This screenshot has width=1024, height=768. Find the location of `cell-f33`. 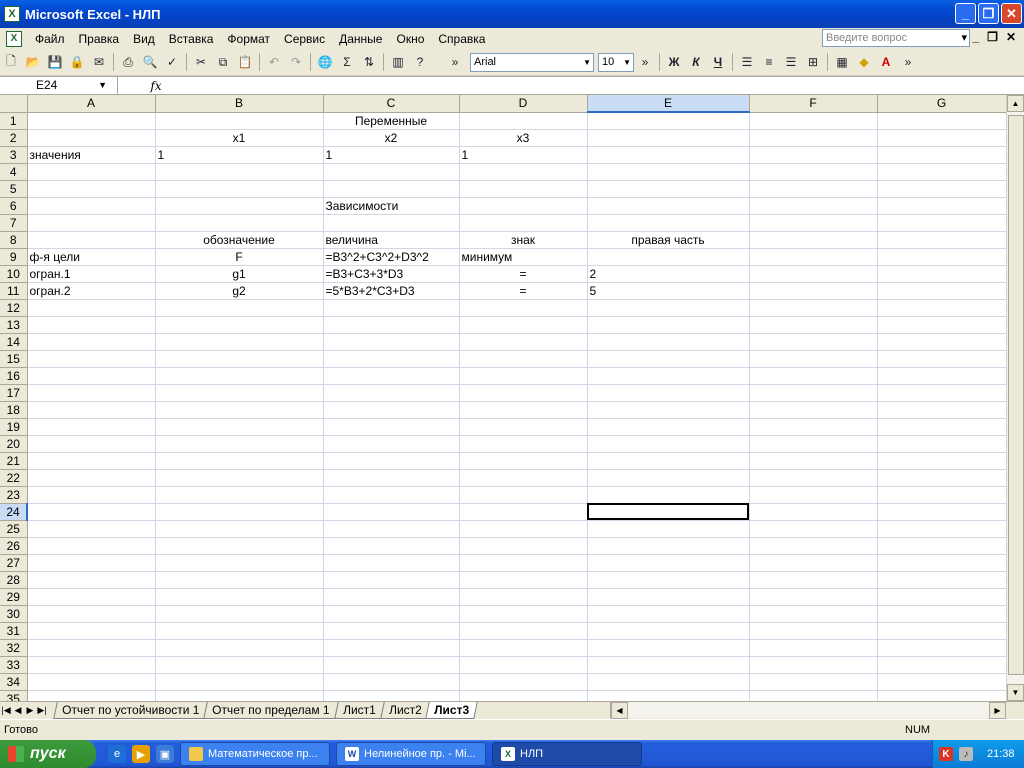

cell-f33 is located at coordinates (813, 665).